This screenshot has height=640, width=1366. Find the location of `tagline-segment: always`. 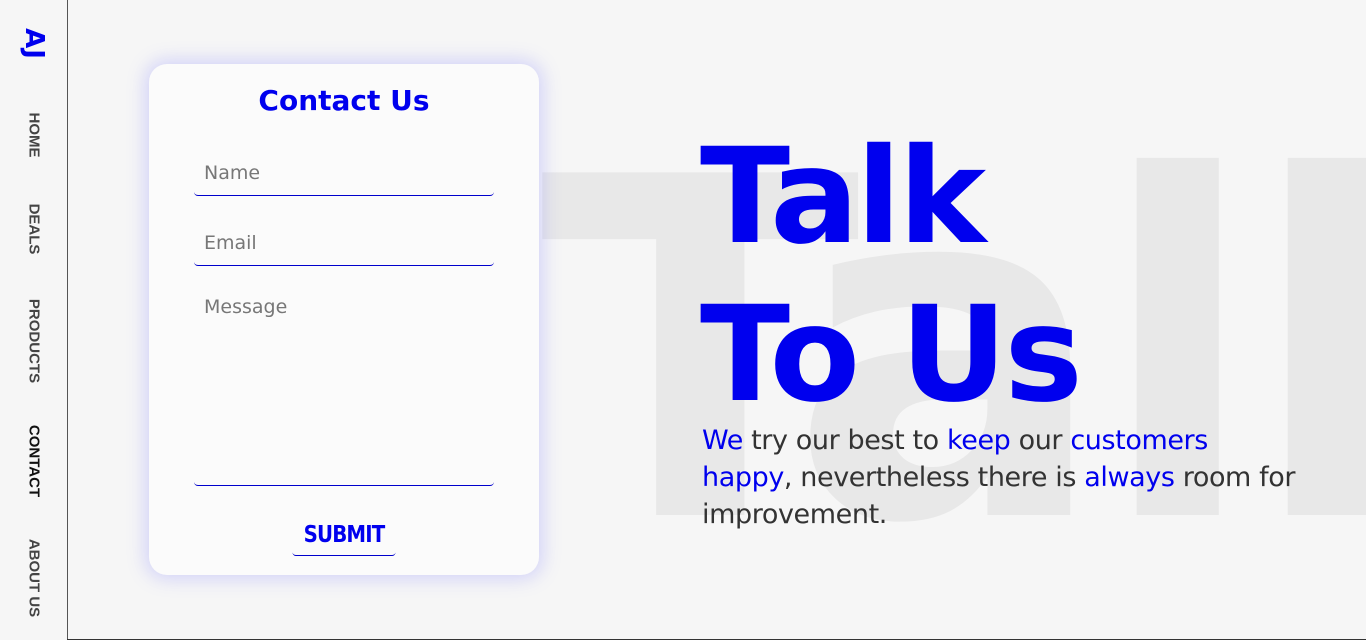

tagline-segment: always is located at coordinates (1129, 477).